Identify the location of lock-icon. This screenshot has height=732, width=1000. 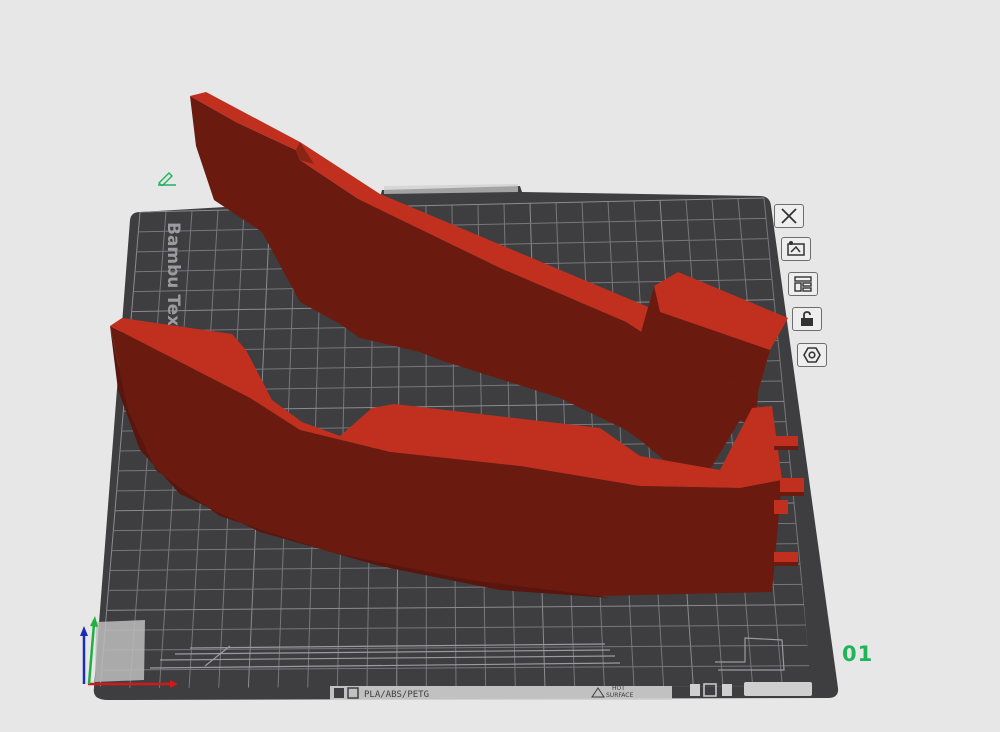
(807, 318).